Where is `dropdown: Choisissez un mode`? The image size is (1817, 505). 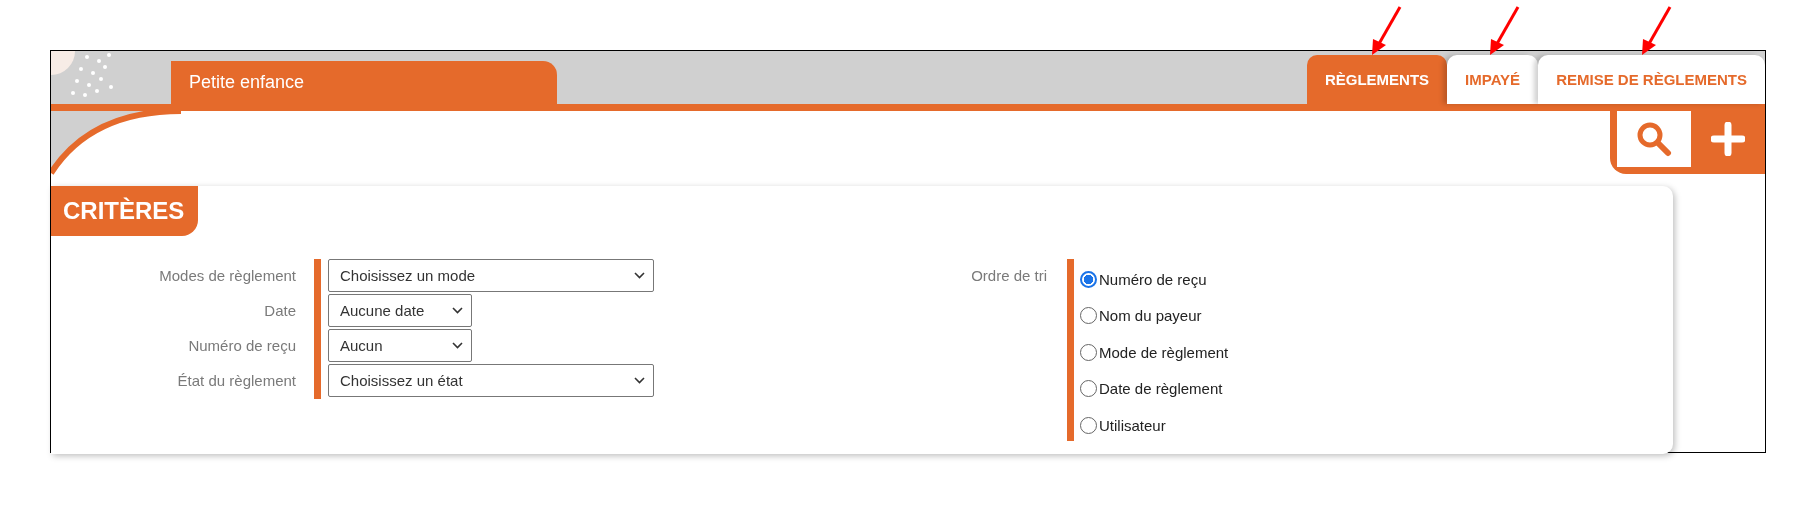
dropdown: Choisissez un mode is located at coordinates (491, 275).